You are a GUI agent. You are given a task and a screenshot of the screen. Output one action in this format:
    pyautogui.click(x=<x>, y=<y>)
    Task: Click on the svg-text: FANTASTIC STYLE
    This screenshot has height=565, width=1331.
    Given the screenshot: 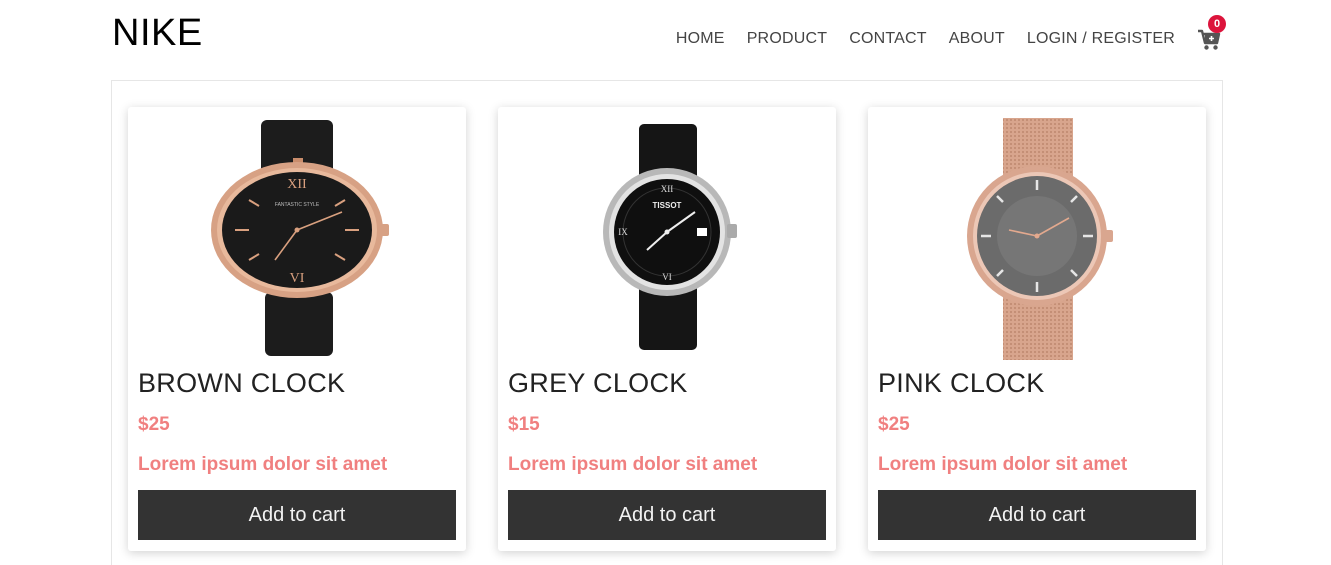 What is the action you would take?
    pyautogui.click(x=297, y=205)
    